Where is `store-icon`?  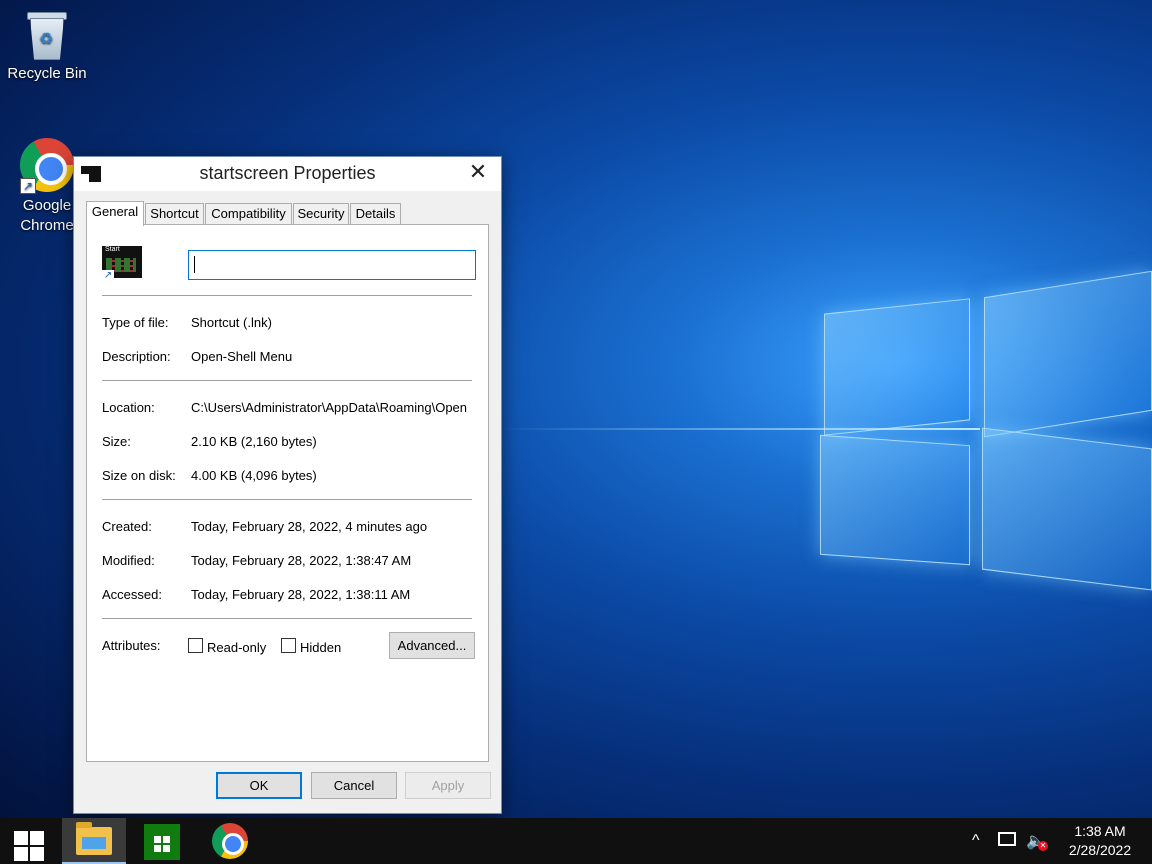
store-icon is located at coordinates (162, 842).